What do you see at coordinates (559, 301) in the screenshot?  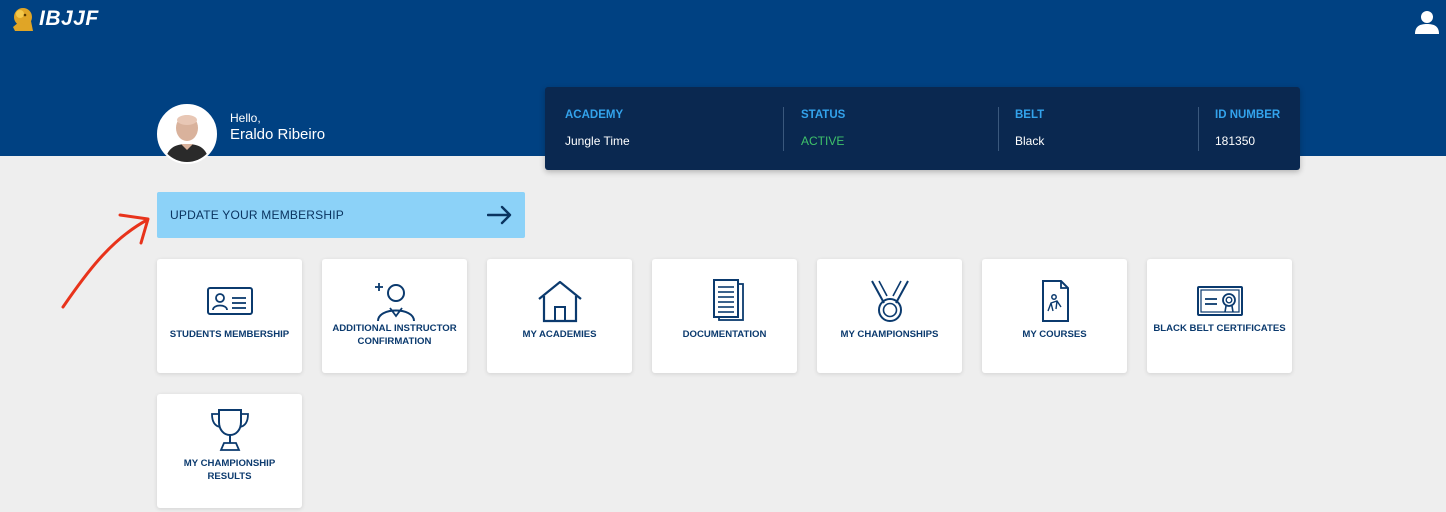 I see `house-icon` at bounding box center [559, 301].